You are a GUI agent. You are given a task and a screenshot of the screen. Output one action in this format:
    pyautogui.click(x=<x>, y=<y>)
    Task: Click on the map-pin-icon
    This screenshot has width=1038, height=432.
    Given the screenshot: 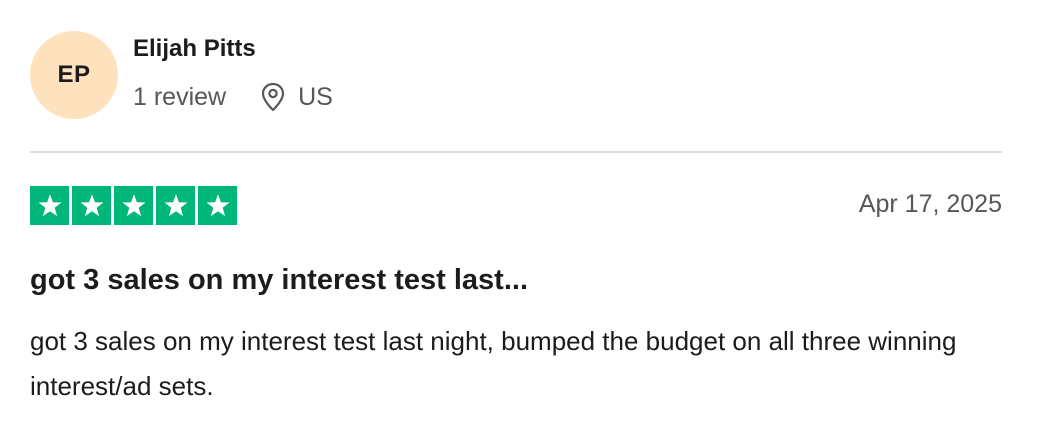 What is the action you would take?
    pyautogui.click(x=273, y=97)
    